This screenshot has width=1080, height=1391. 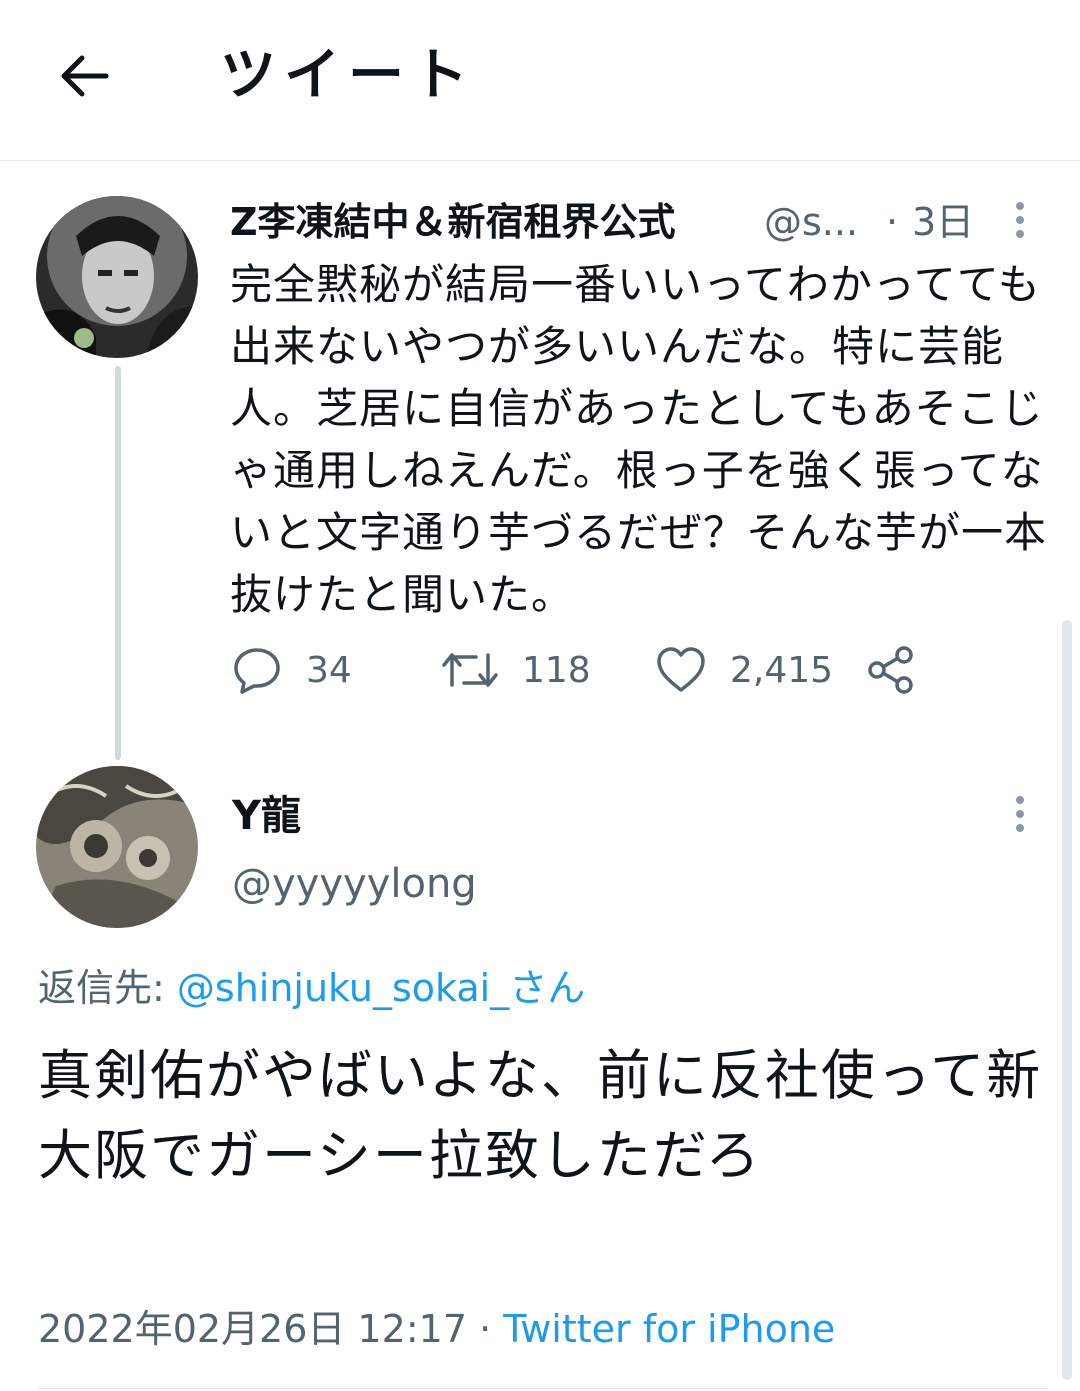 I want to click on scrollbar, so click(x=1067, y=1000).